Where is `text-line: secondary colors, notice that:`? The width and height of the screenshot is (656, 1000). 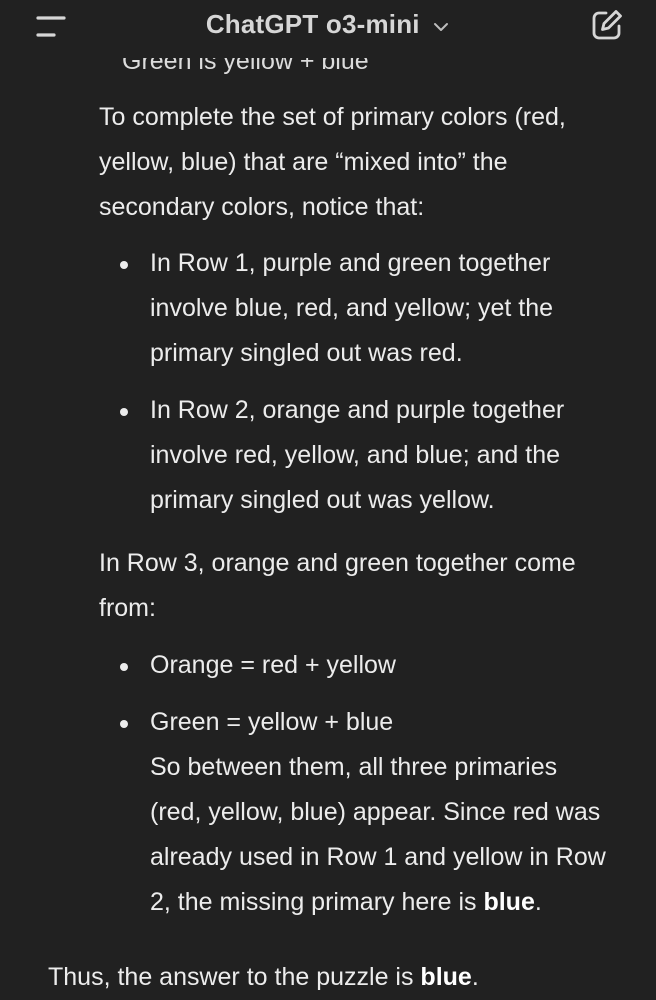
text-line: secondary colors, notice that: is located at coordinates (262, 207).